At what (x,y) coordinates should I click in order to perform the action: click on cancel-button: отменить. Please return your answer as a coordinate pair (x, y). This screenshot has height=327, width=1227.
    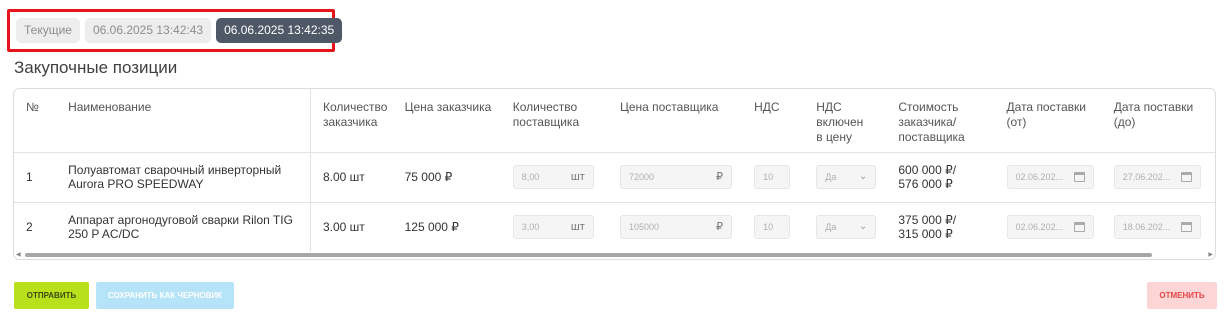
    Looking at the image, I should click on (1182, 295).